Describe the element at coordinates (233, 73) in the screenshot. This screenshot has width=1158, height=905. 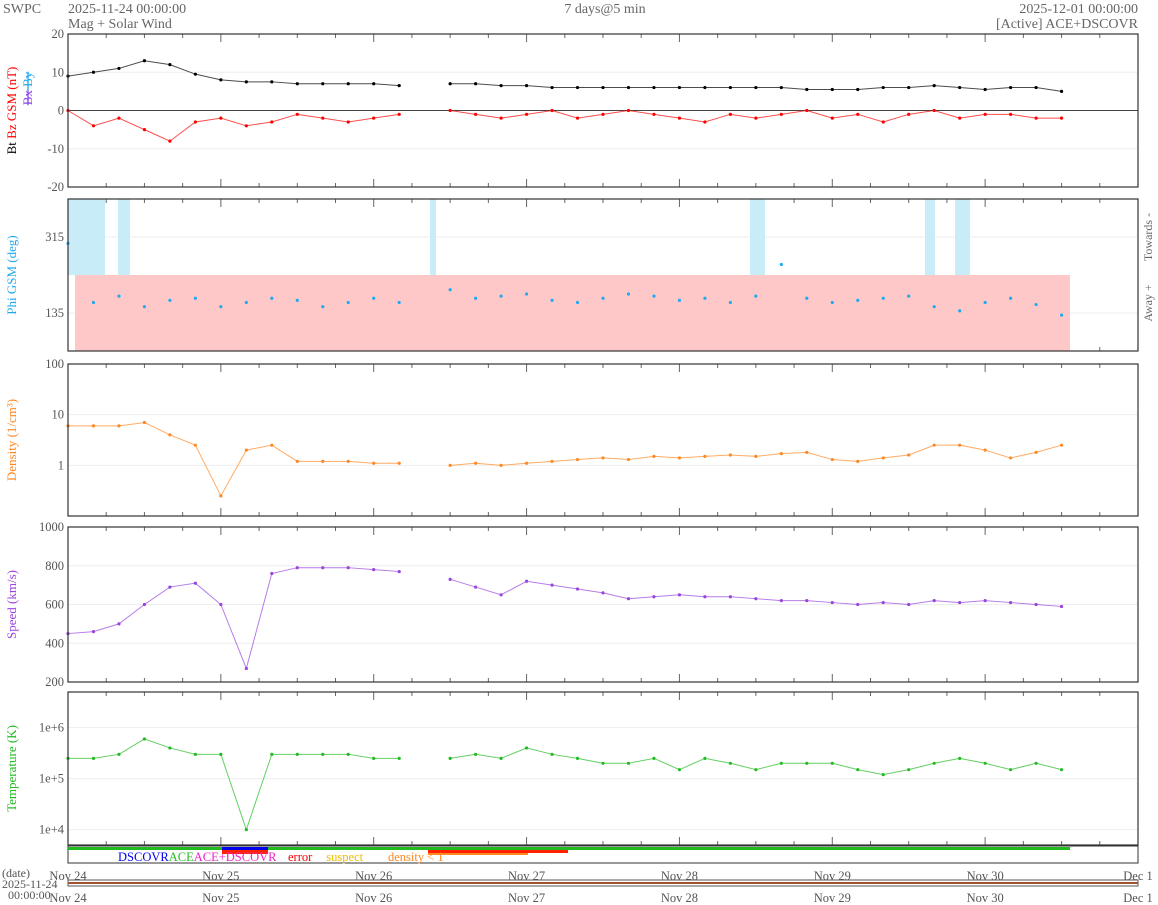
I see `bt-line` at that location.